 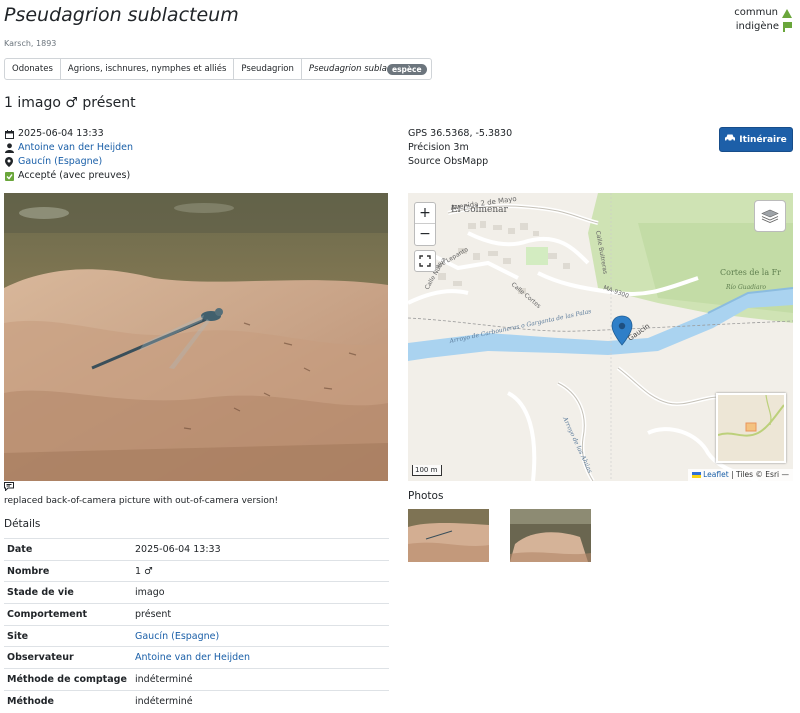 I want to click on details-key: Site, so click(x=68, y=635).